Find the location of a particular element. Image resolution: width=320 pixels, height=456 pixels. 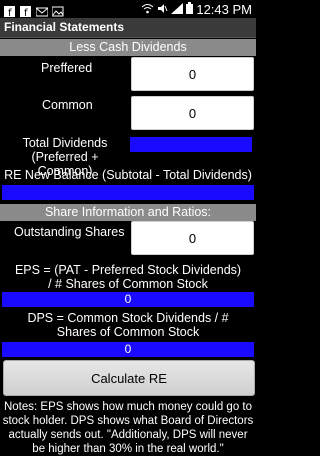

preferred-input: 0 is located at coordinates (192, 74).